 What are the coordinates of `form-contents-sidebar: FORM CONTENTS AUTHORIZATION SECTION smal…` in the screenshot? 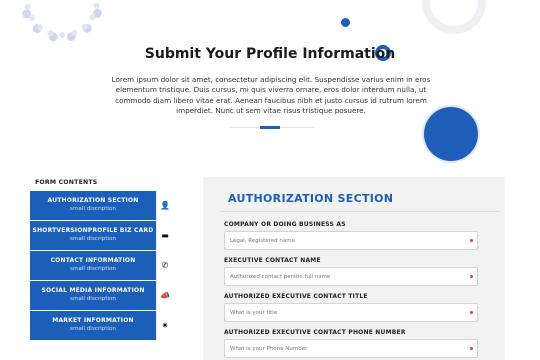 It's located at (101, 267).